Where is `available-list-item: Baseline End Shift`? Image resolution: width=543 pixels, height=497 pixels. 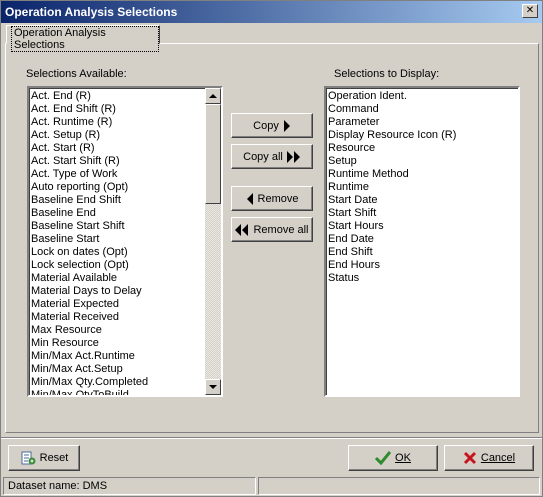 available-list-item: Baseline End Shift is located at coordinates (117, 200).